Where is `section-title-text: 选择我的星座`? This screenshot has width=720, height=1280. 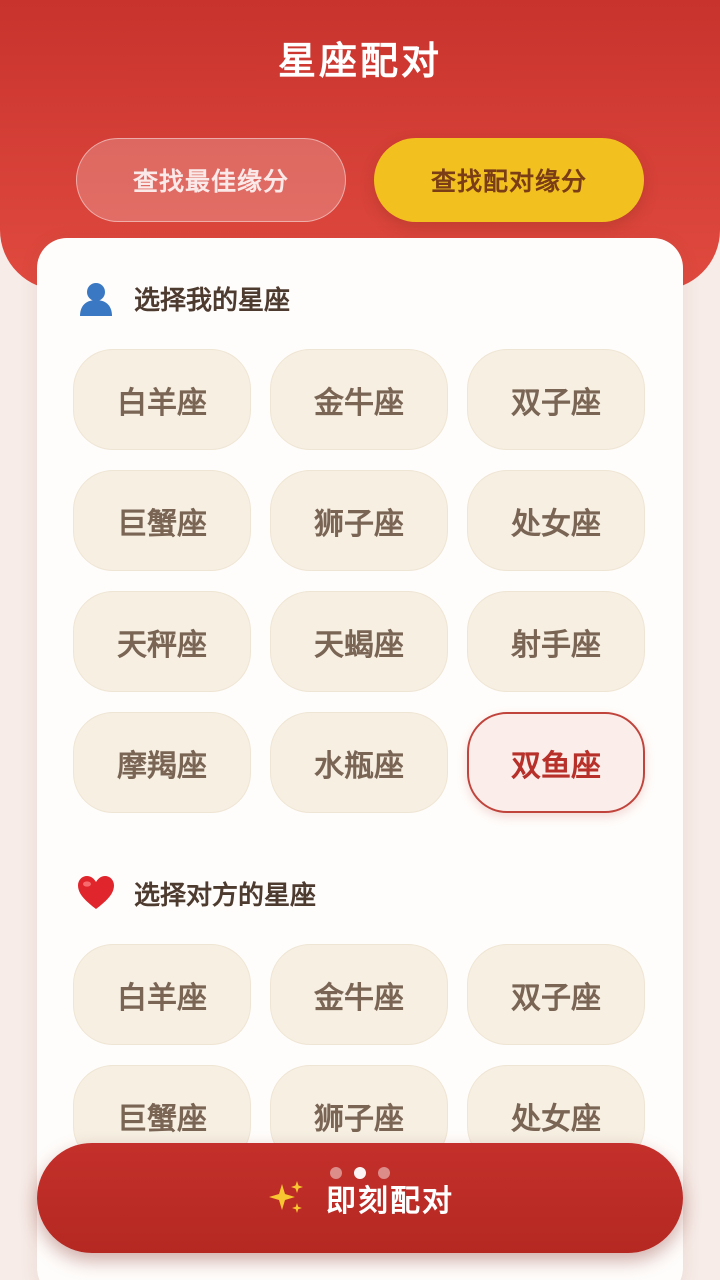 section-title-text: 选择我的星座 is located at coordinates (212, 300).